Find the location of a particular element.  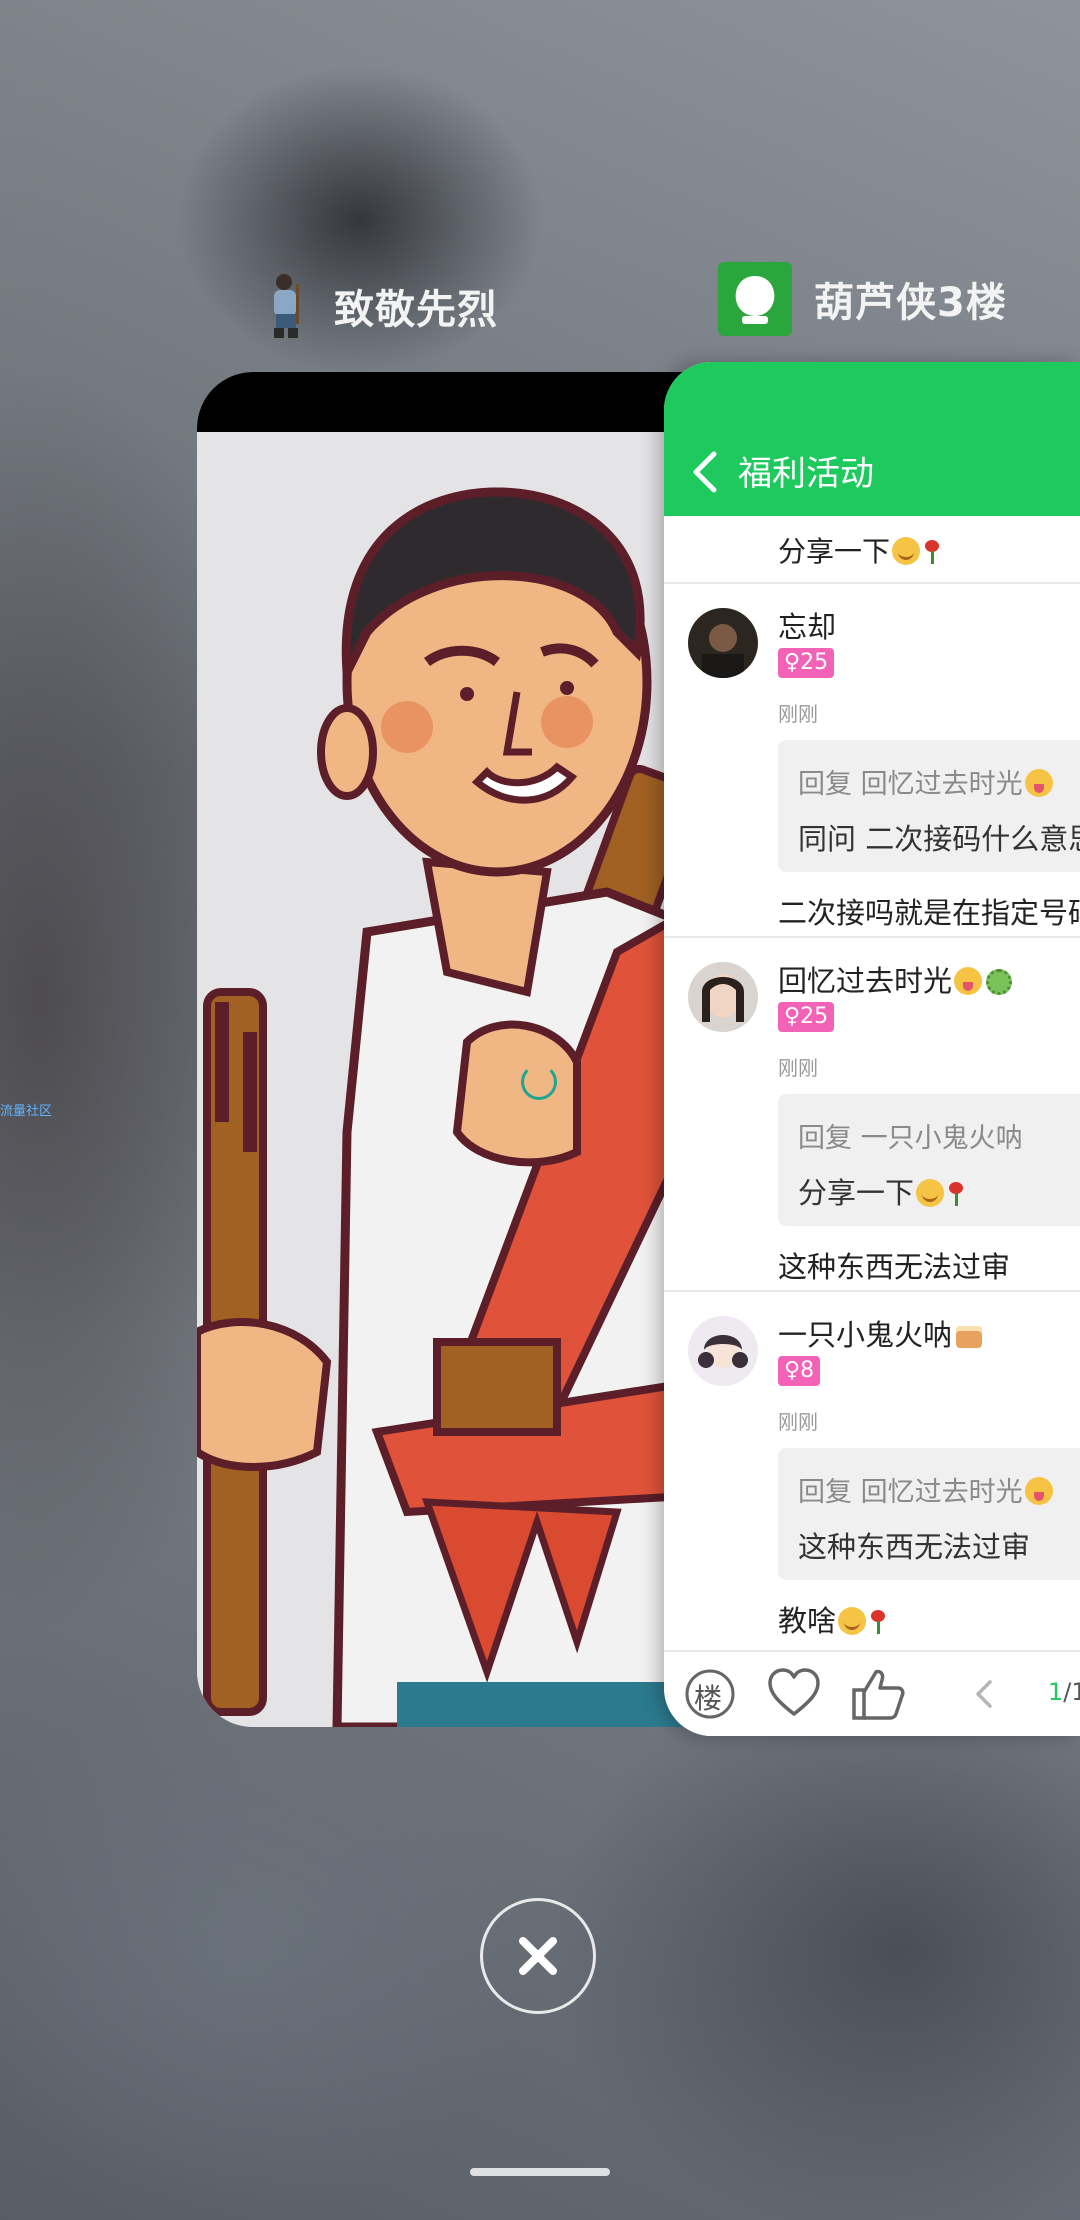

heart-icon is located at coordinates (794, 1692).